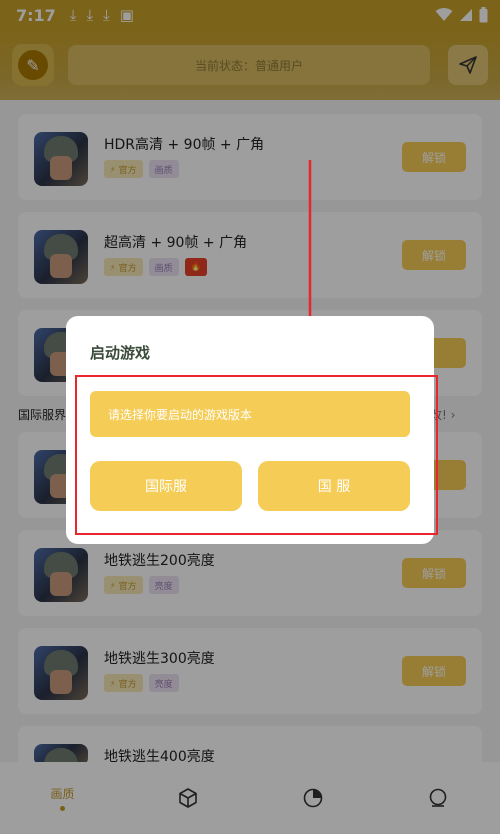  What do you see at coordinates (256, 455) in the screenshot?
I see `annotation-highlight-box` at bounding box center [256, 455].